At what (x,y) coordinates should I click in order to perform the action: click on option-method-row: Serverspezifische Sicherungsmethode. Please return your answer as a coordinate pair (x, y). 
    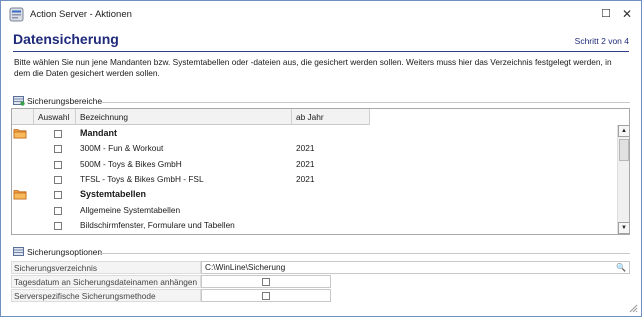
    Looking at the image, I should click on (320, 295).